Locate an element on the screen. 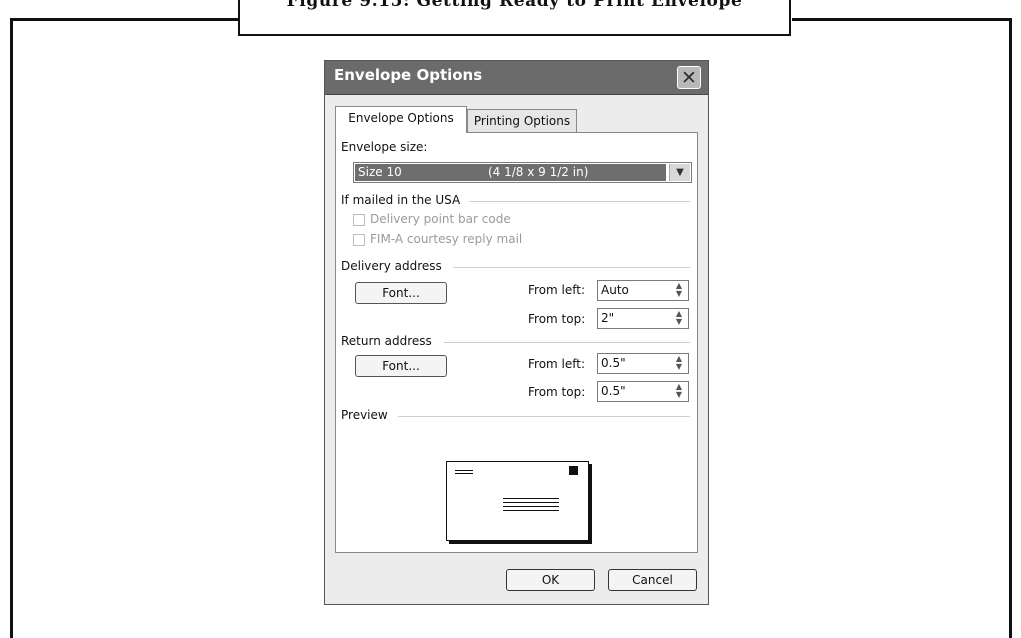 This screenshot has height=638, width=1021. tab-label: Envelope Options is located at coordinates (401, 118).